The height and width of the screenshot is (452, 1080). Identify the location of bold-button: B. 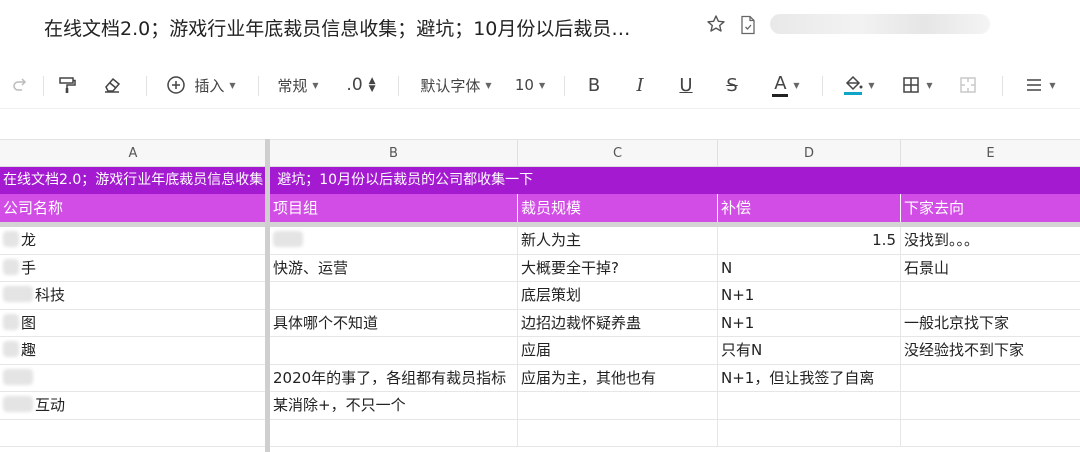
(594, 85).